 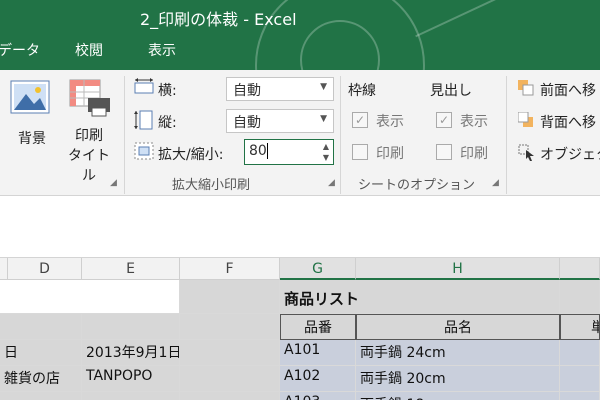 I want to click on width-select: 自動 ▼, so click(x=280, y=89).